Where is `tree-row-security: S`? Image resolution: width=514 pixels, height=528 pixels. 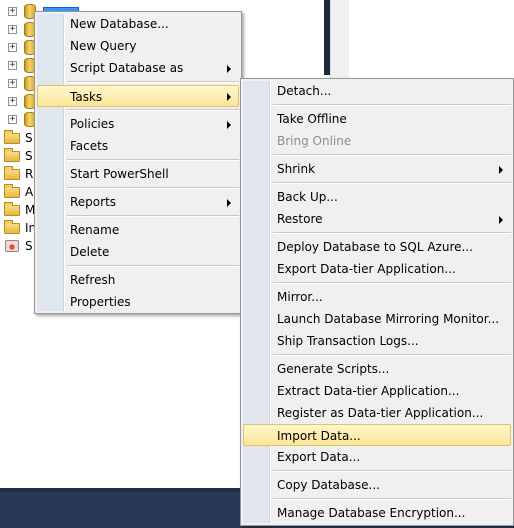 tree-row-security: S is located at coordinates (17, 246).